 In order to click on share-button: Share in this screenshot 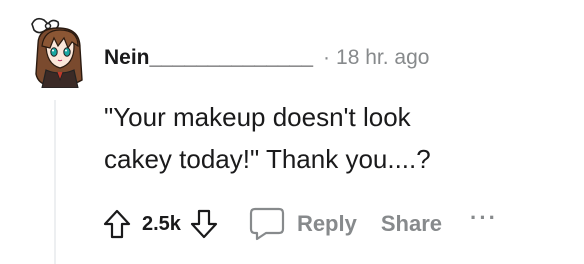, I will do `click(411, 224)`.